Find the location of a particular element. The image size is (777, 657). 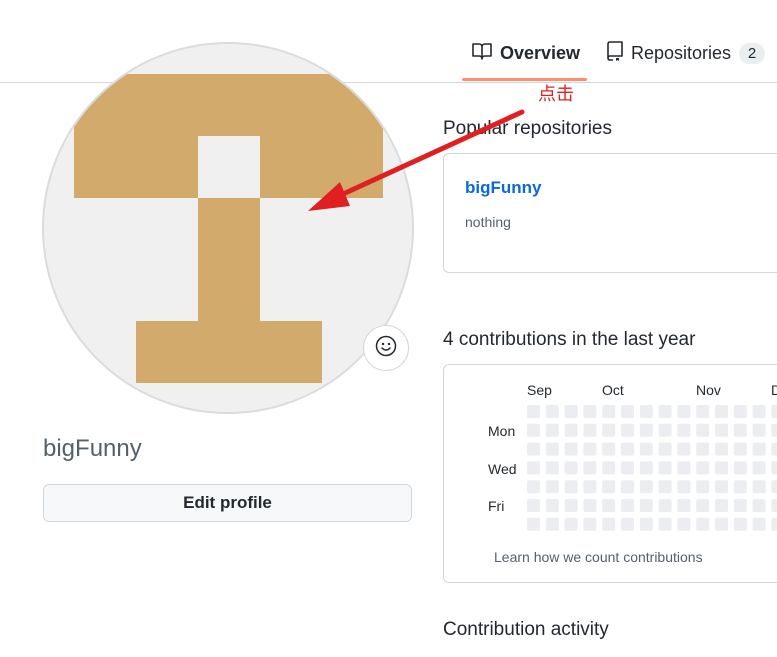

tab-overview: Overview is located at coordinates (526, 53).